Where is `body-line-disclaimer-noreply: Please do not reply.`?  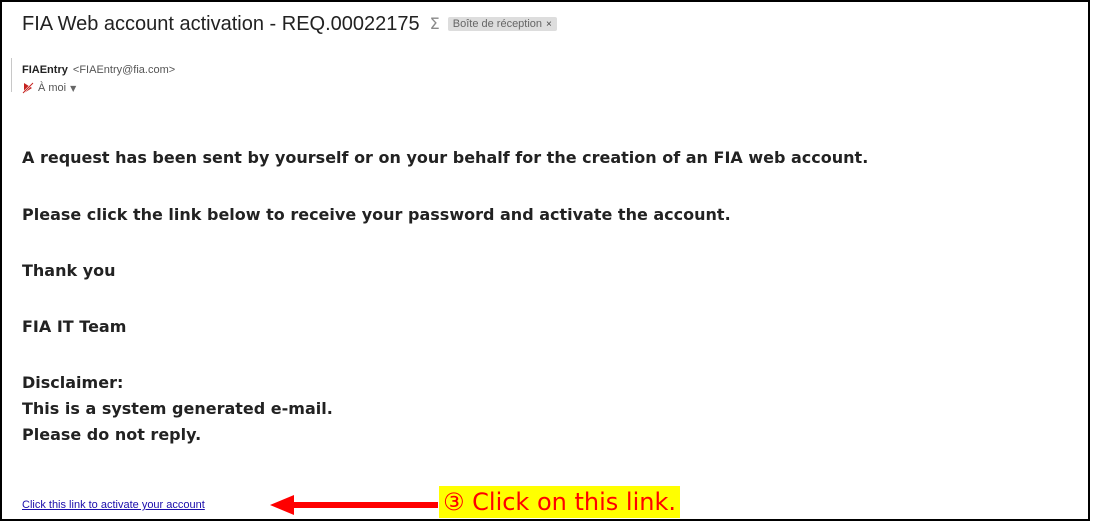 body-line-disclaimer-noreply: Please do not reply. is located at coordinates (112, 434).